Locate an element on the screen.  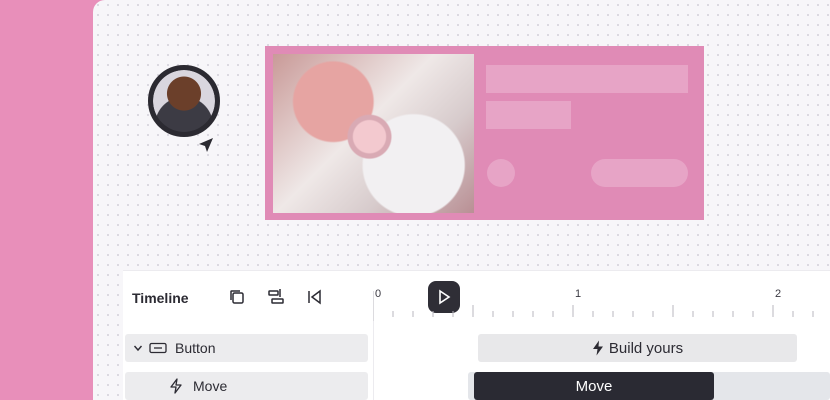
align-button is located at coordinates (276, 297).